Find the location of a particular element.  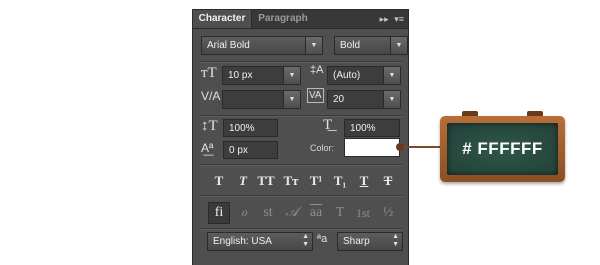

subscript-button: T₁ is located at coordinates (340, 181).